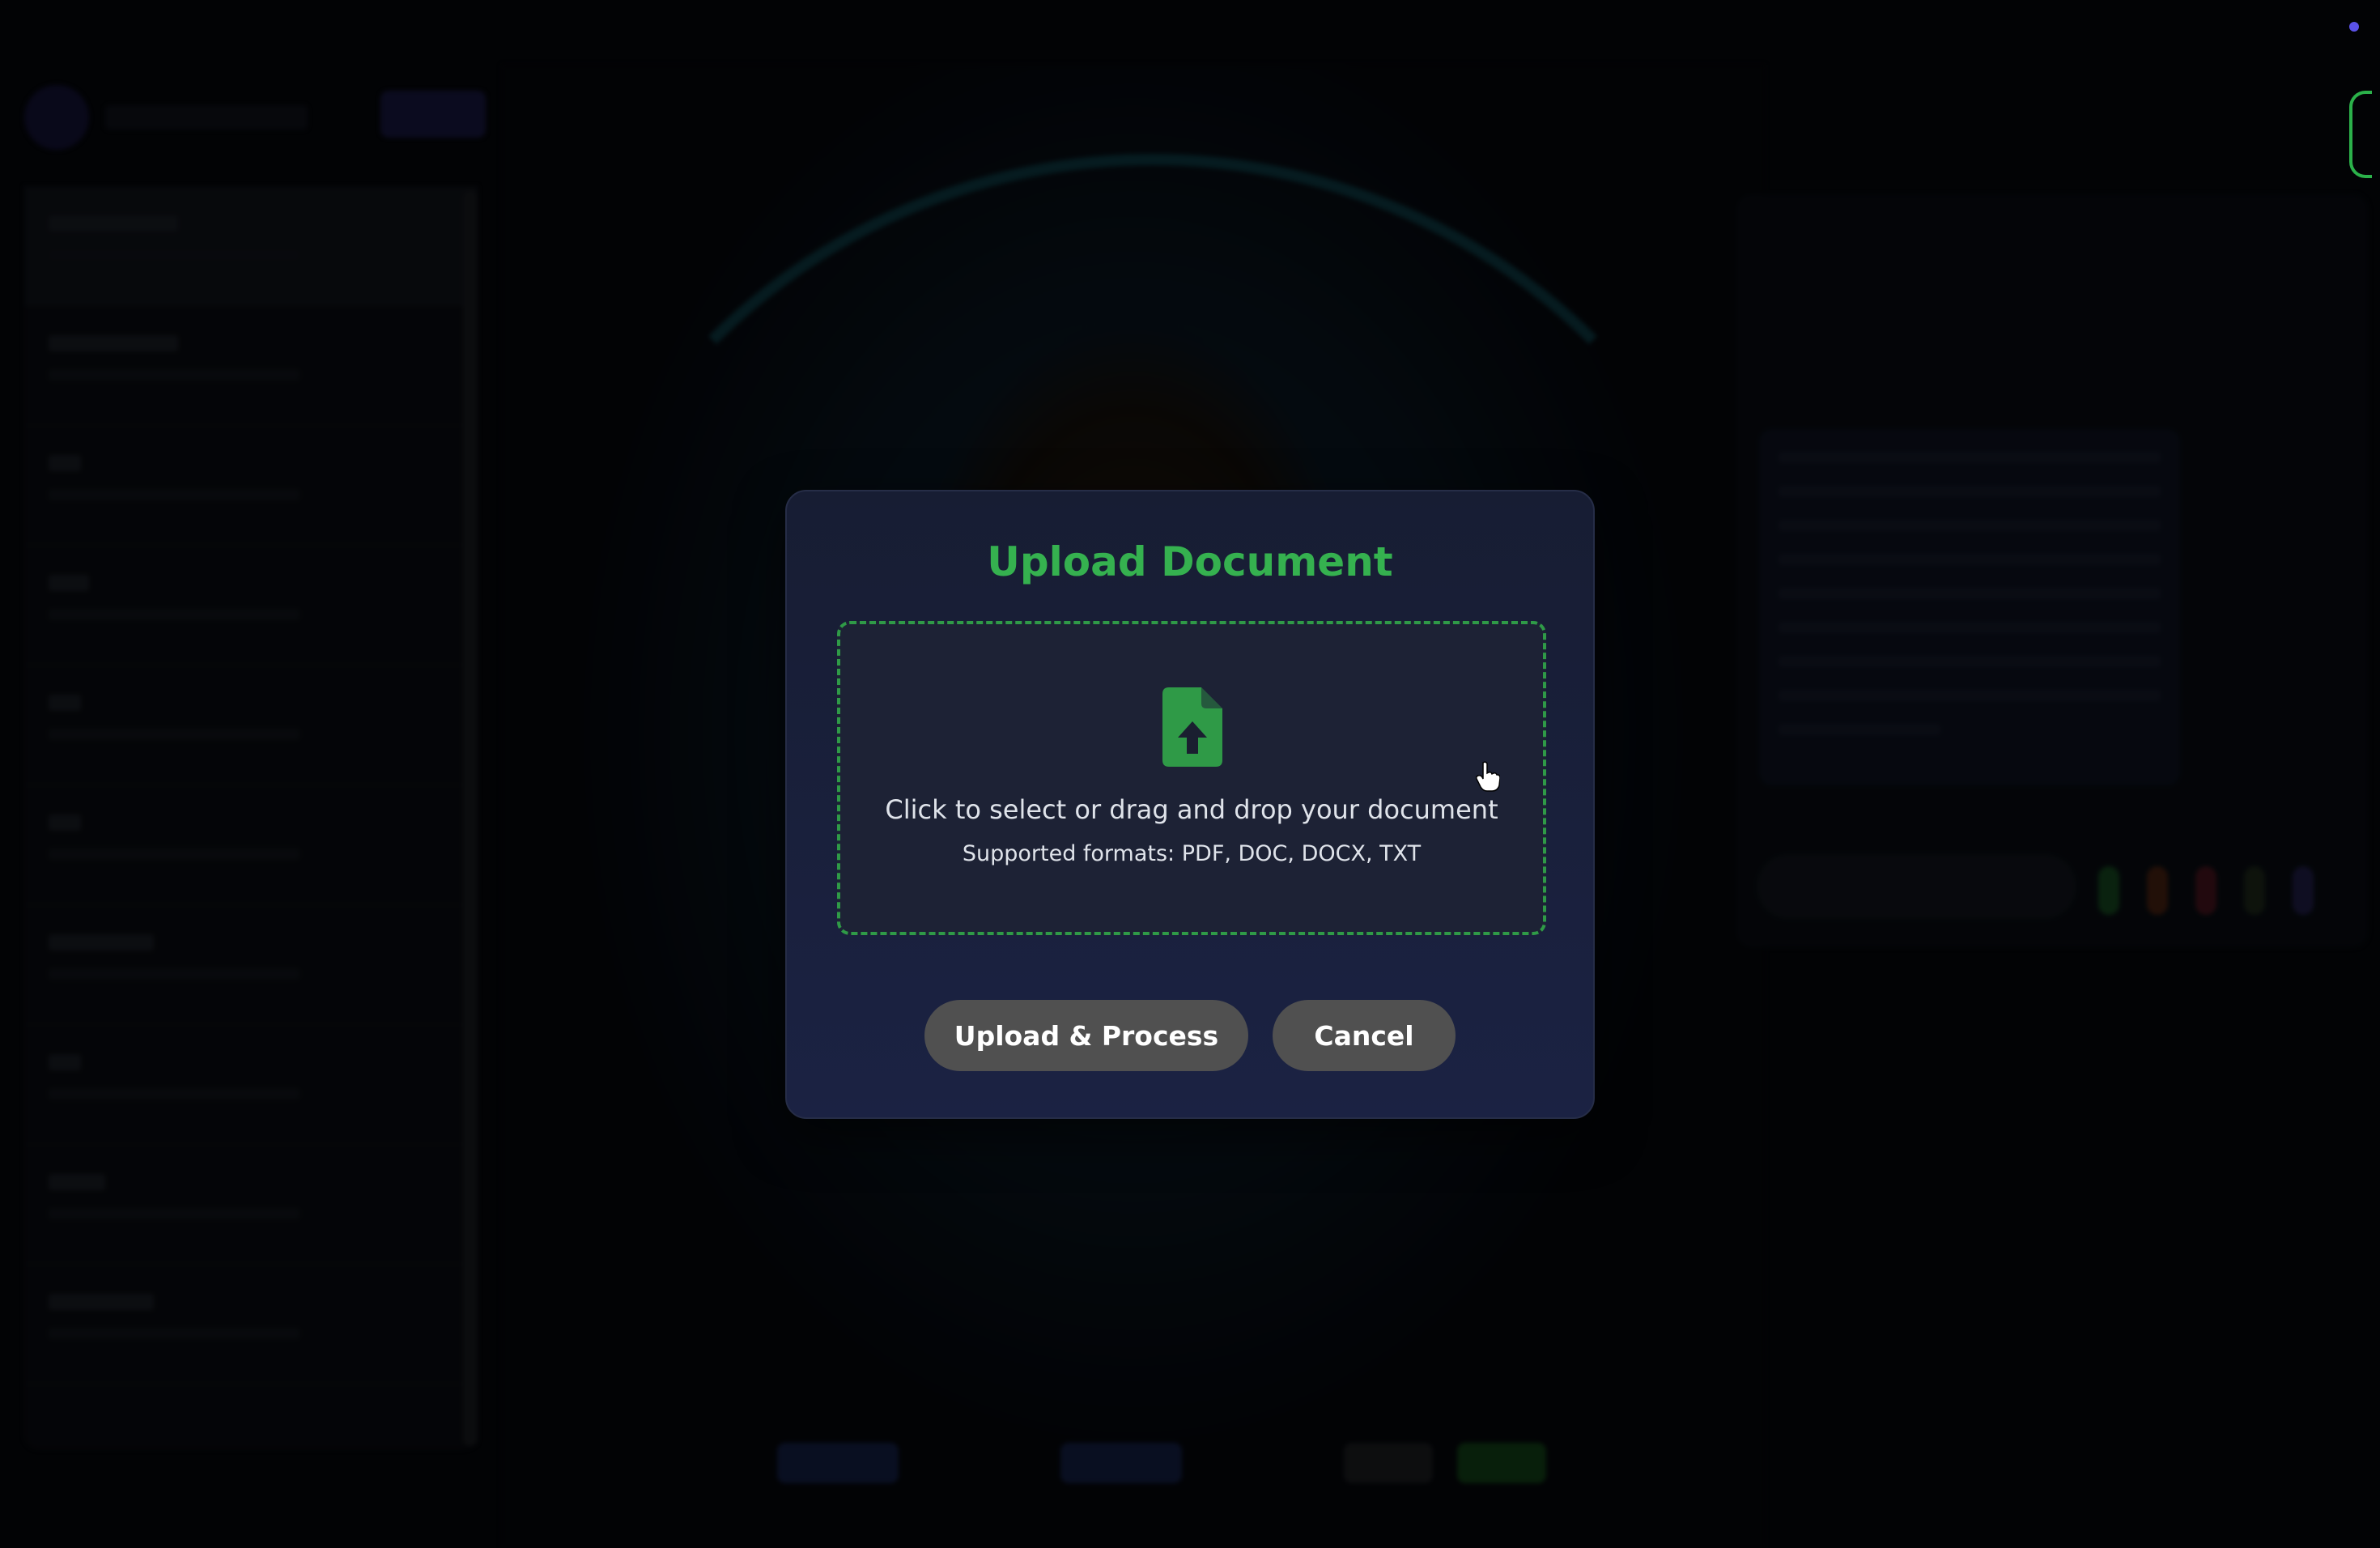  What do you see at coordinates (1192, 727) in the screenshot?
I see `file-upload-icon` at bounding box center [1192, 727].